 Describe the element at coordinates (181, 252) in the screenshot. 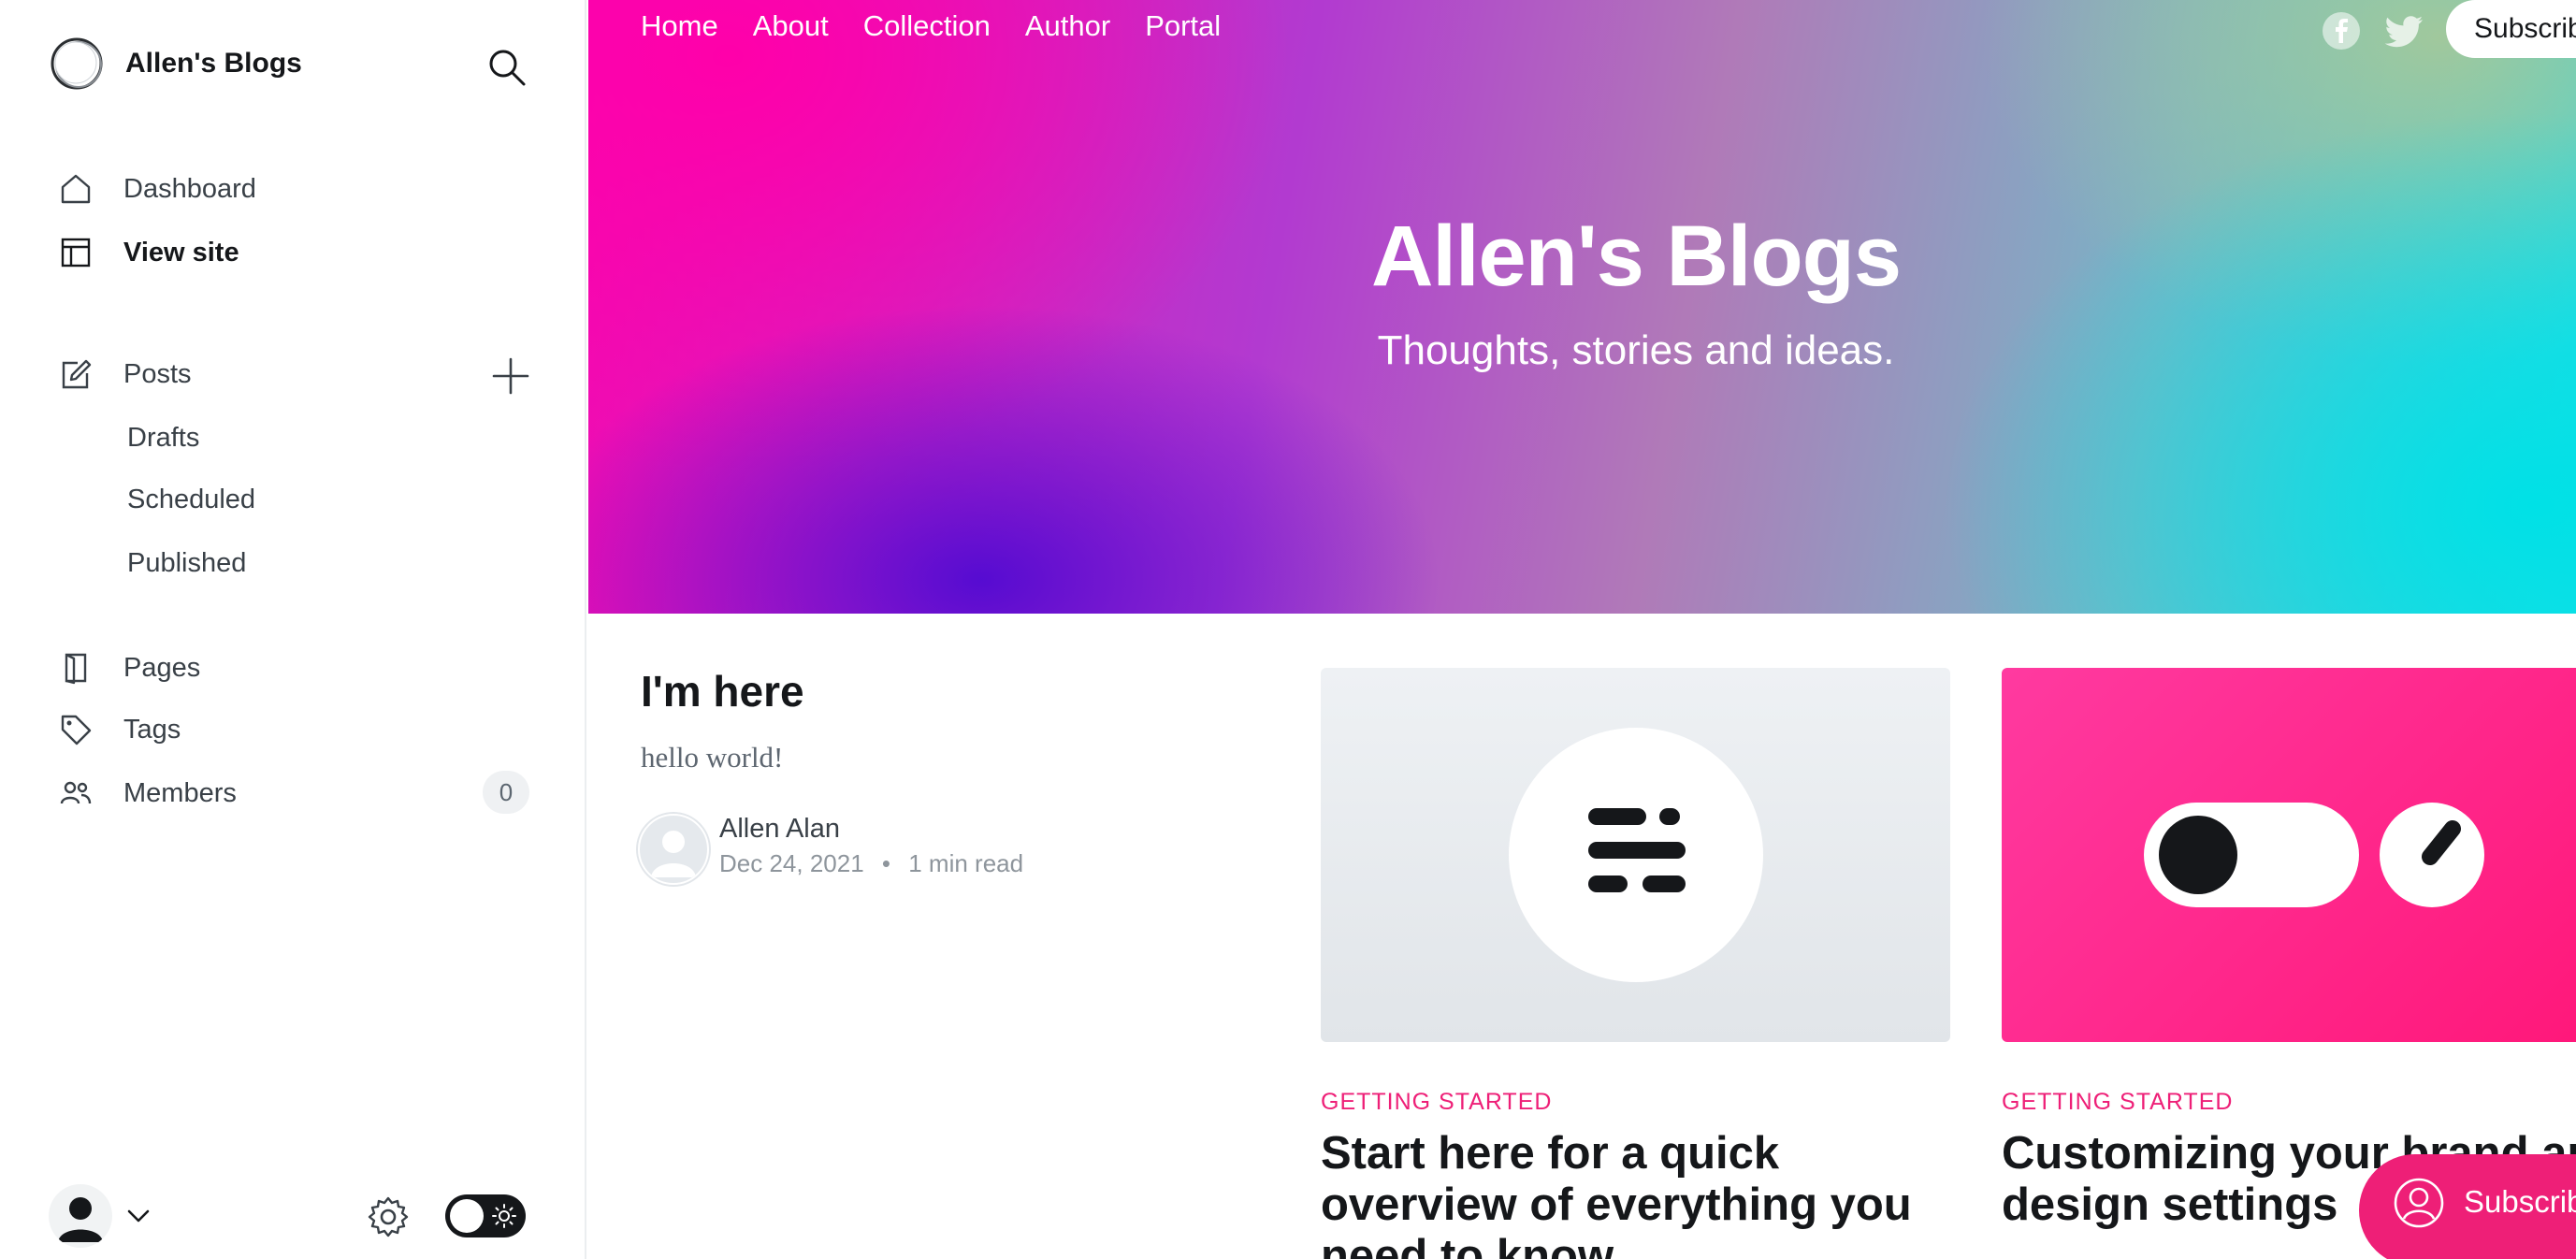

I see `sidebar-item-label: View site` at that location.